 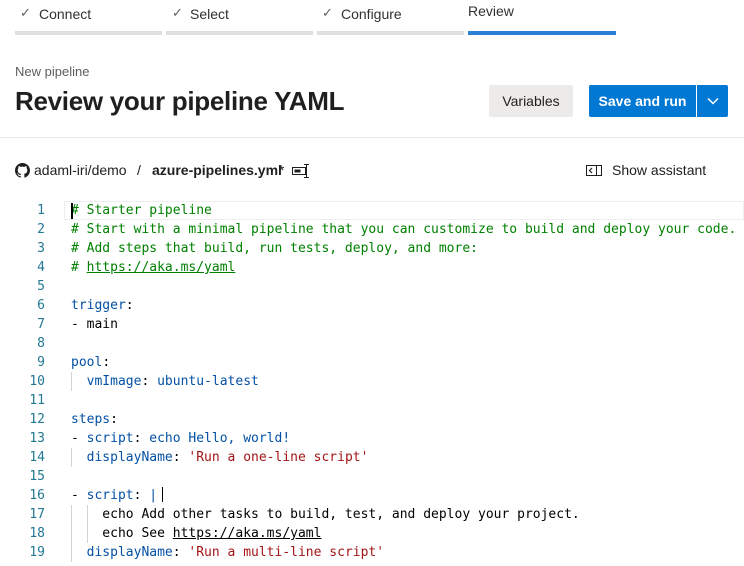 What do you see at coordinates (37, 381) in the screenshot?
I see `line-number: 10` at bounding box center [37, 381].